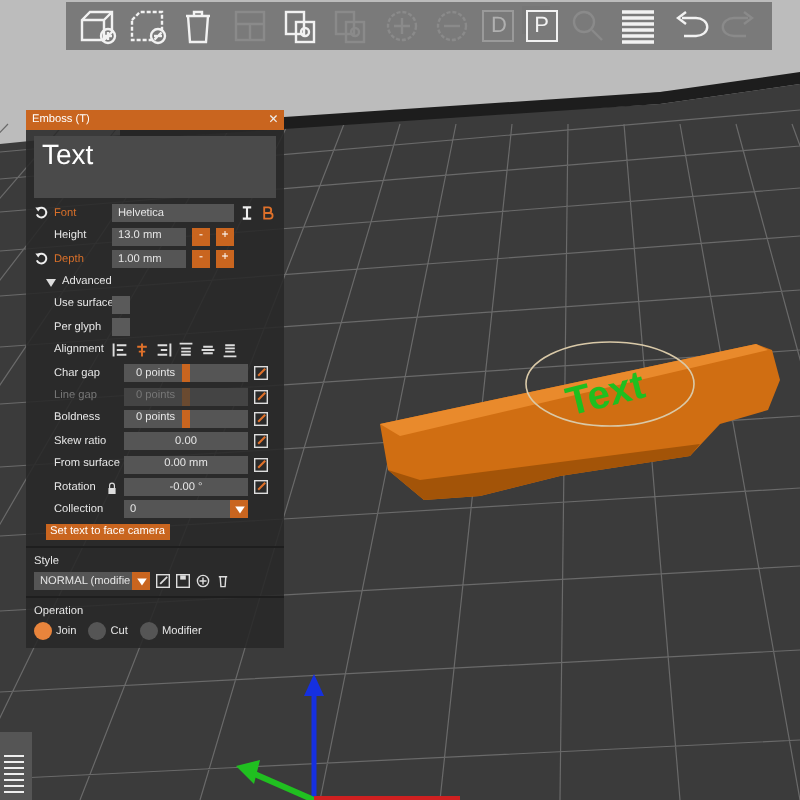 The image size is (800, 800). Describe the element at coordinates (273, 120) in the screenshot. I see `close-button: ×` at that location.